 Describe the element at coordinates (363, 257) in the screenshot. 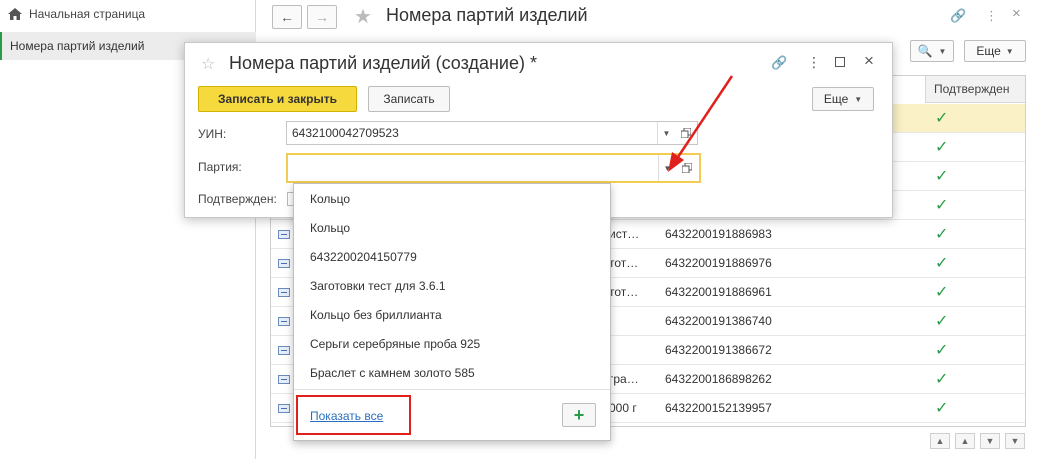

I see `dropdown-item: 6432200204150779` at that location.